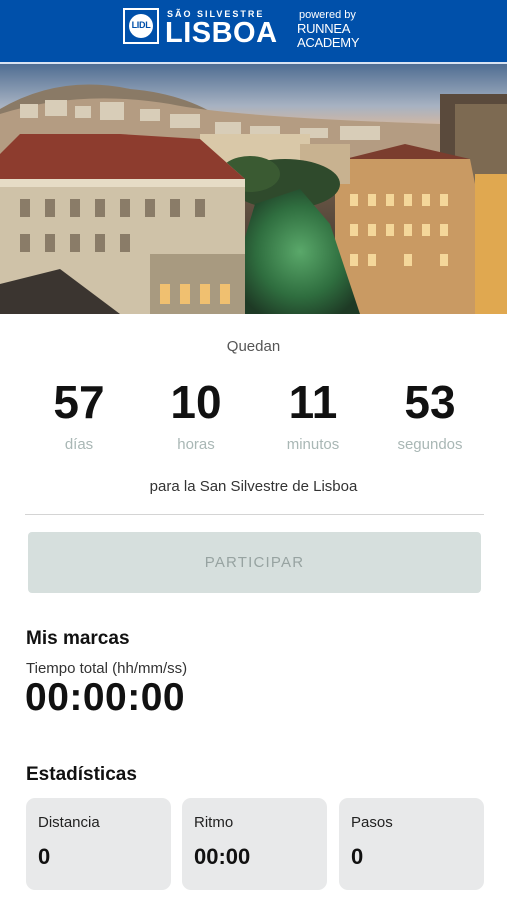  What do you see at coordinates (254, 844) in the screenshot?
I see `stat-card-pace: Ritmo 00:00` at bounding box center [254, 844].